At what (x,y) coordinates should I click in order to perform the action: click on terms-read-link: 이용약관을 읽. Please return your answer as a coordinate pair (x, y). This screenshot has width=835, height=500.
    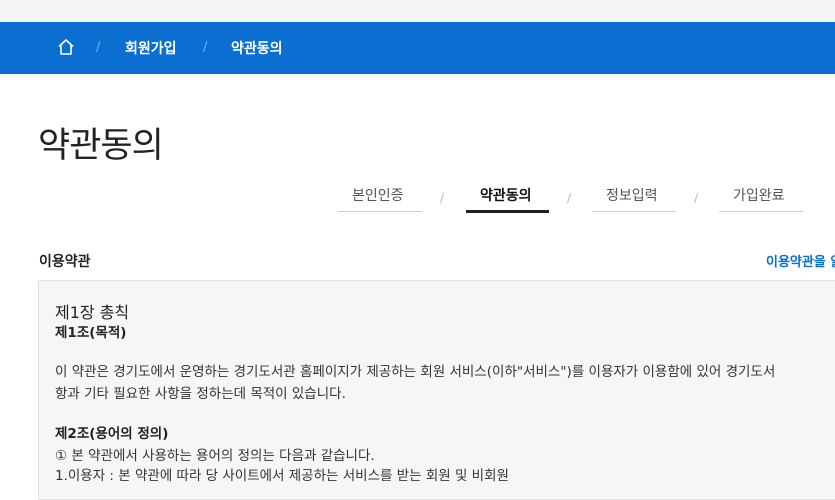
    Looking at the image, I should click on (800, 260).